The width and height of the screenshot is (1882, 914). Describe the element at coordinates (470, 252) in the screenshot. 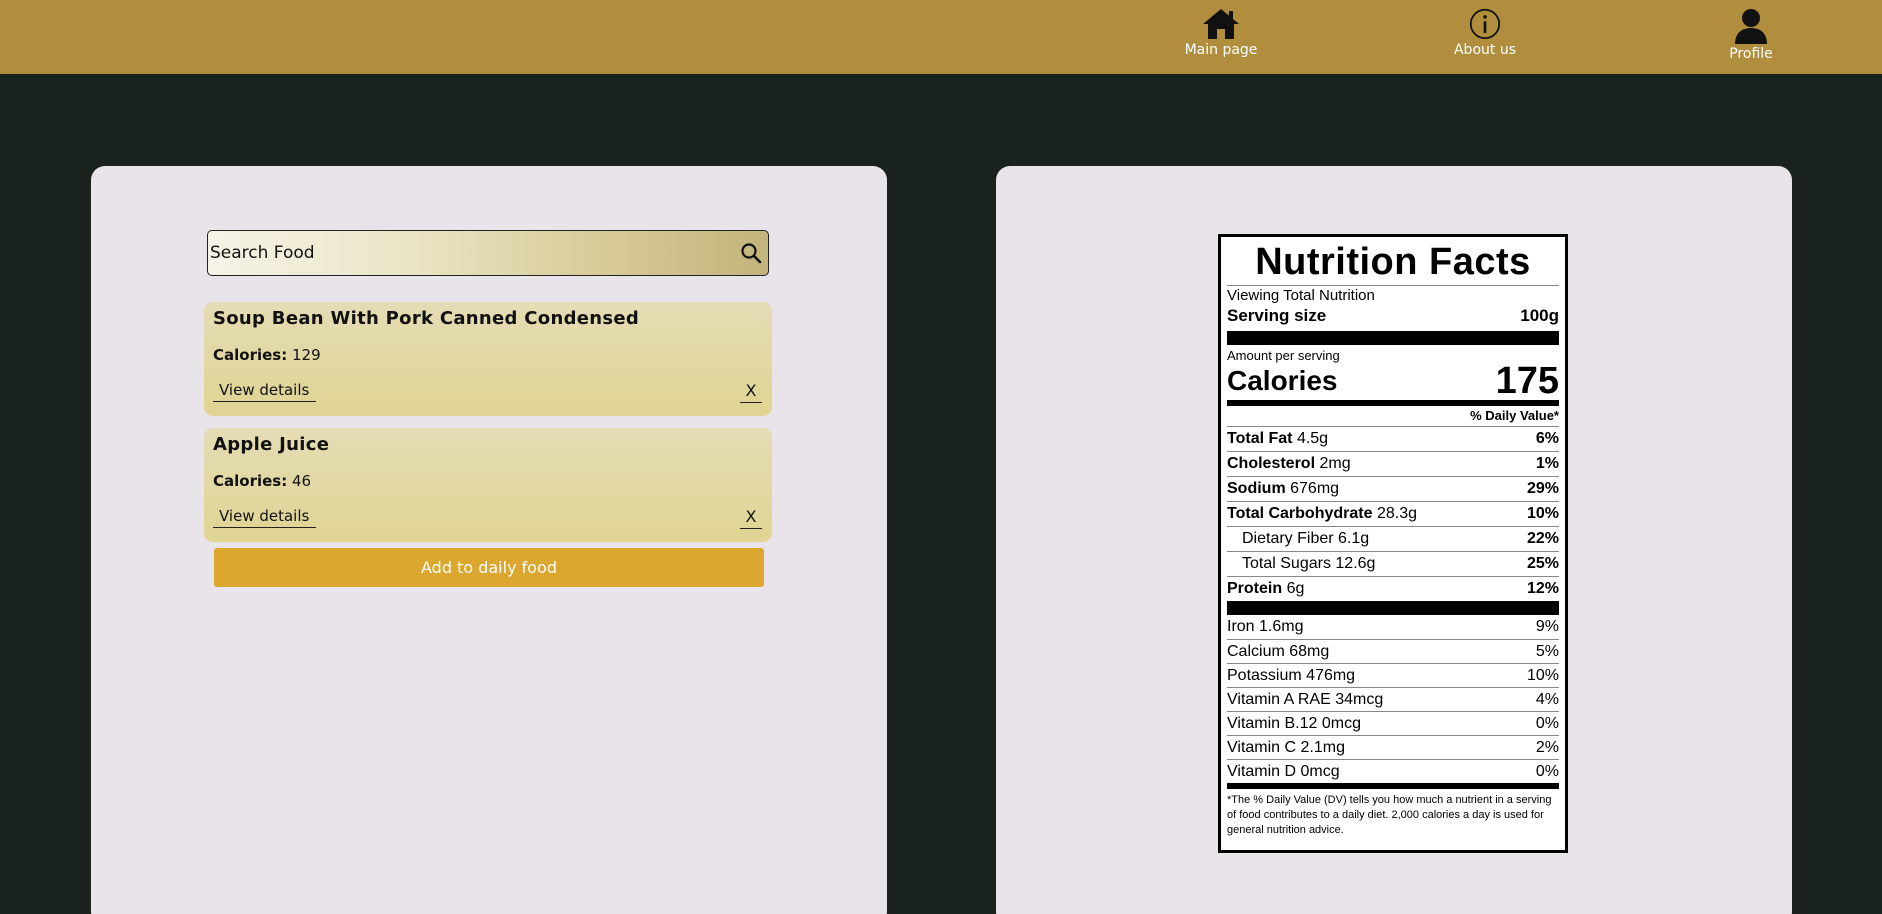

I see `search-input` at that location.